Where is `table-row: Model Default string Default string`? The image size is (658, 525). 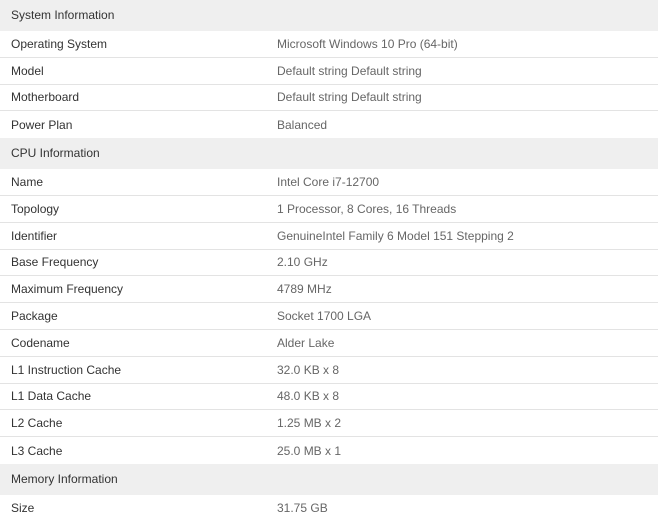
table-row: Model Default string Default string is located at coordinates (329, 71).